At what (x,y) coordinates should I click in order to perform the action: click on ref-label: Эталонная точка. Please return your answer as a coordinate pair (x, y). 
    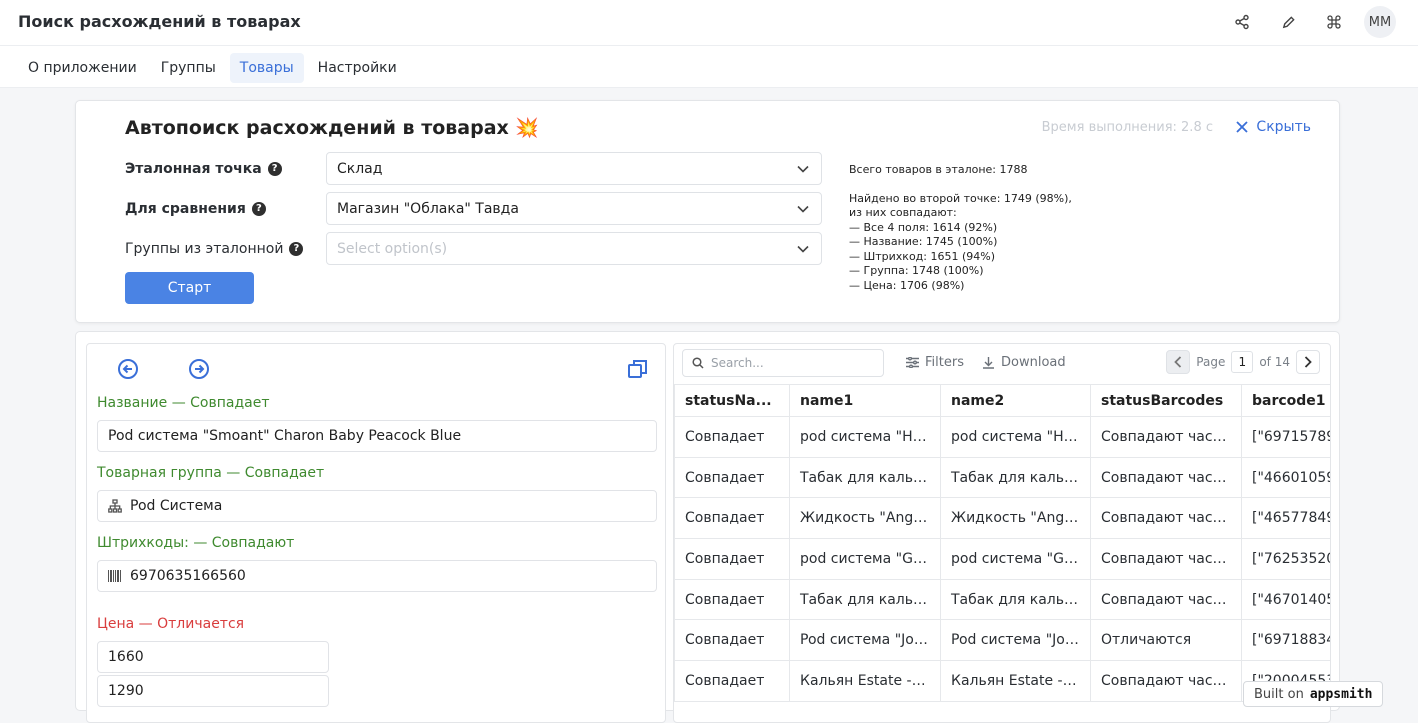
    Looking at the image, I should click on (193, 168).